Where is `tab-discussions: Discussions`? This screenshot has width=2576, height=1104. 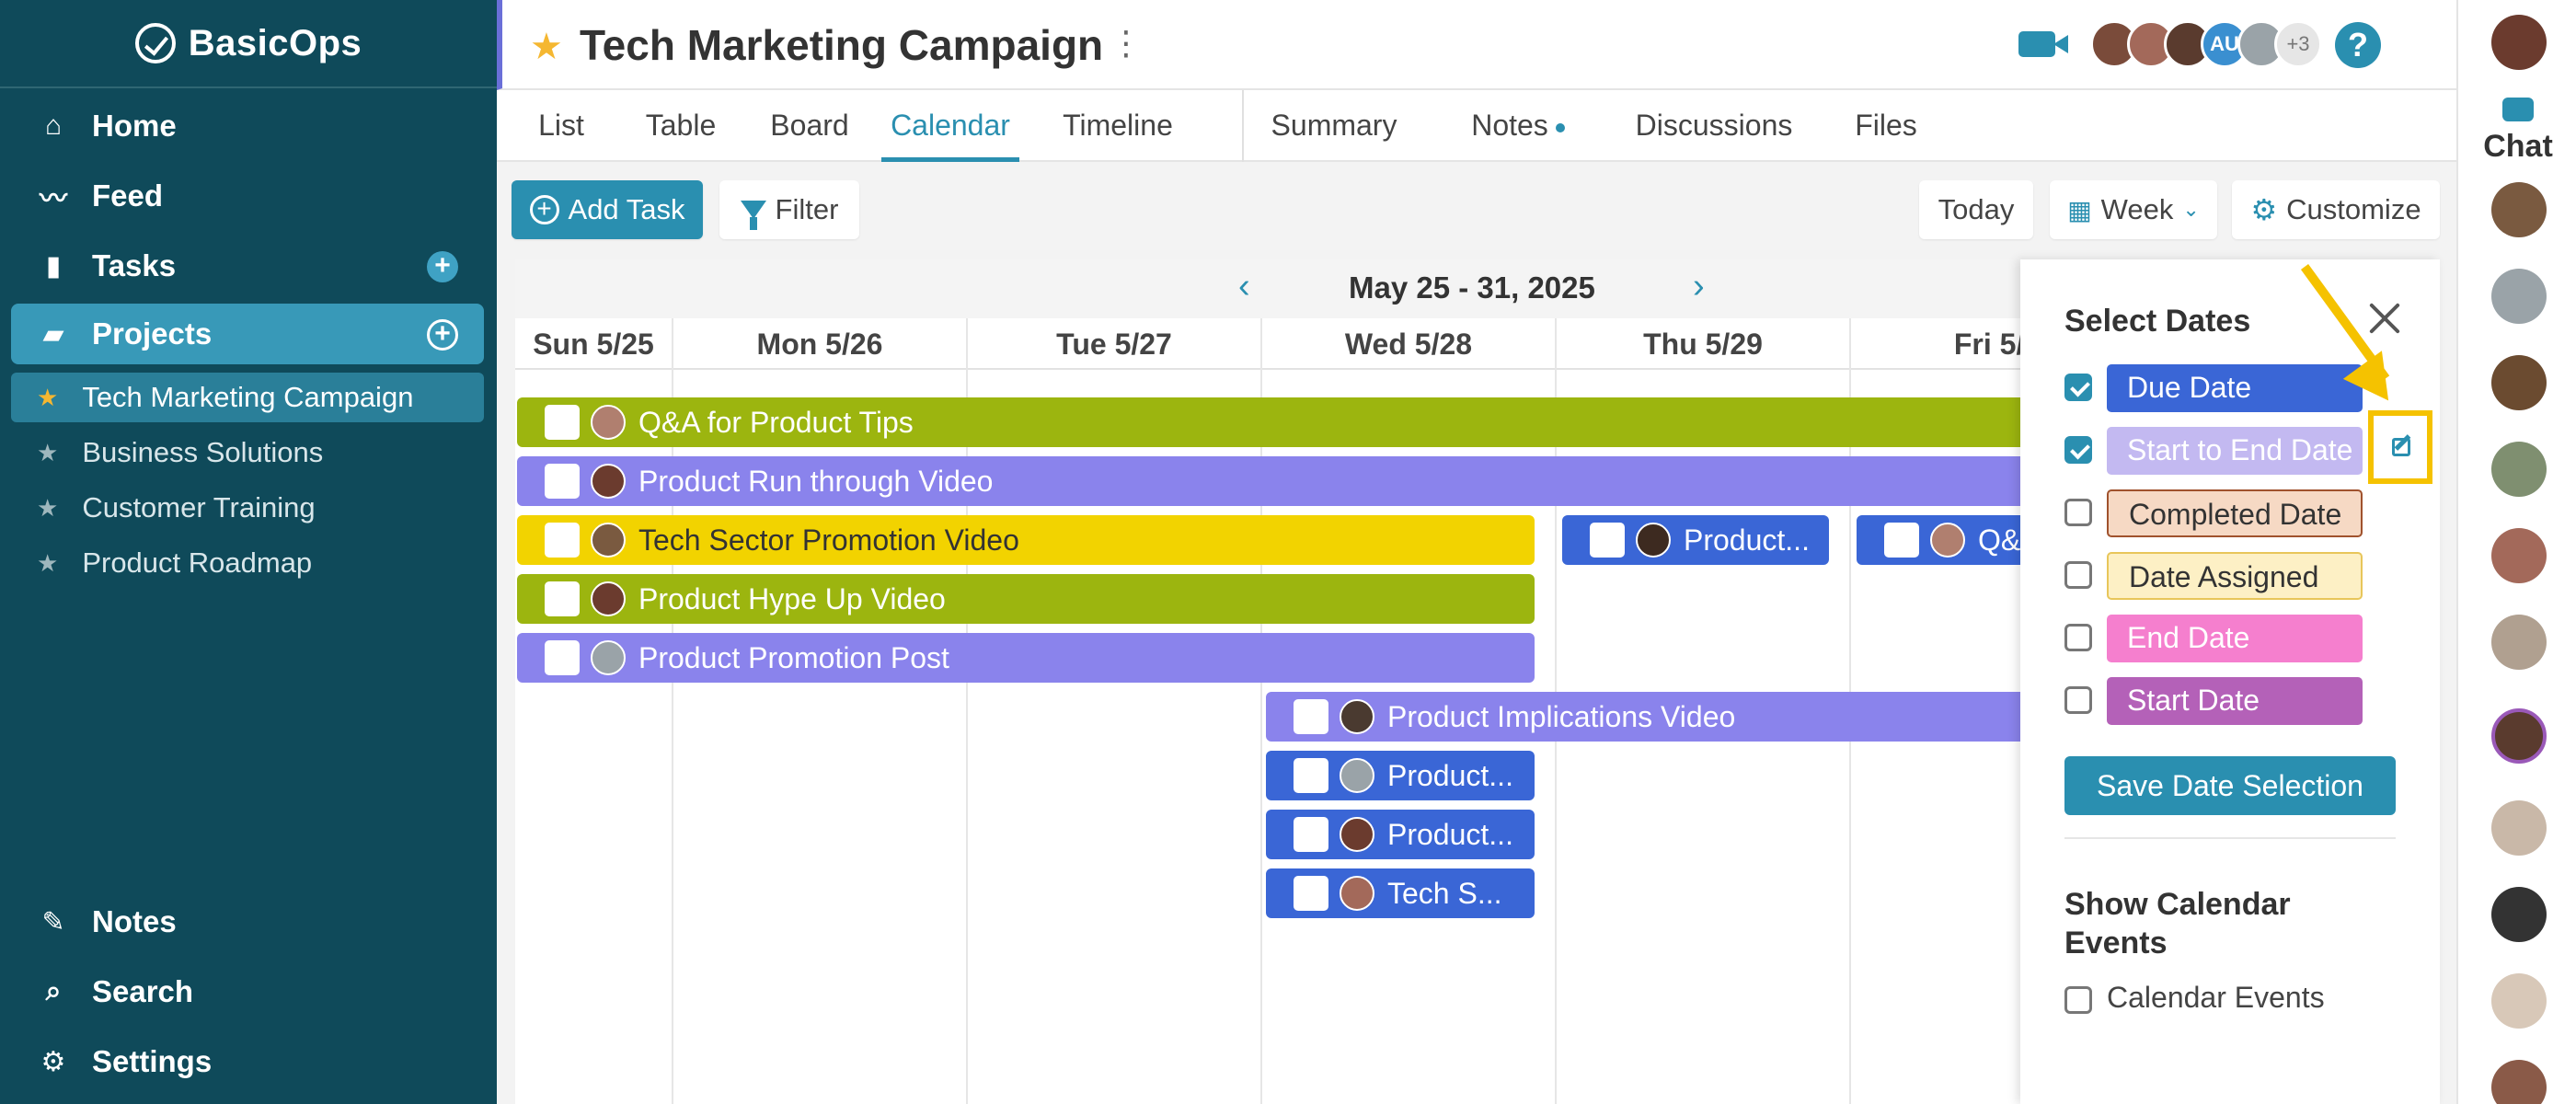
tab-discussions: Discussions is located at coordinates (1714, 126).